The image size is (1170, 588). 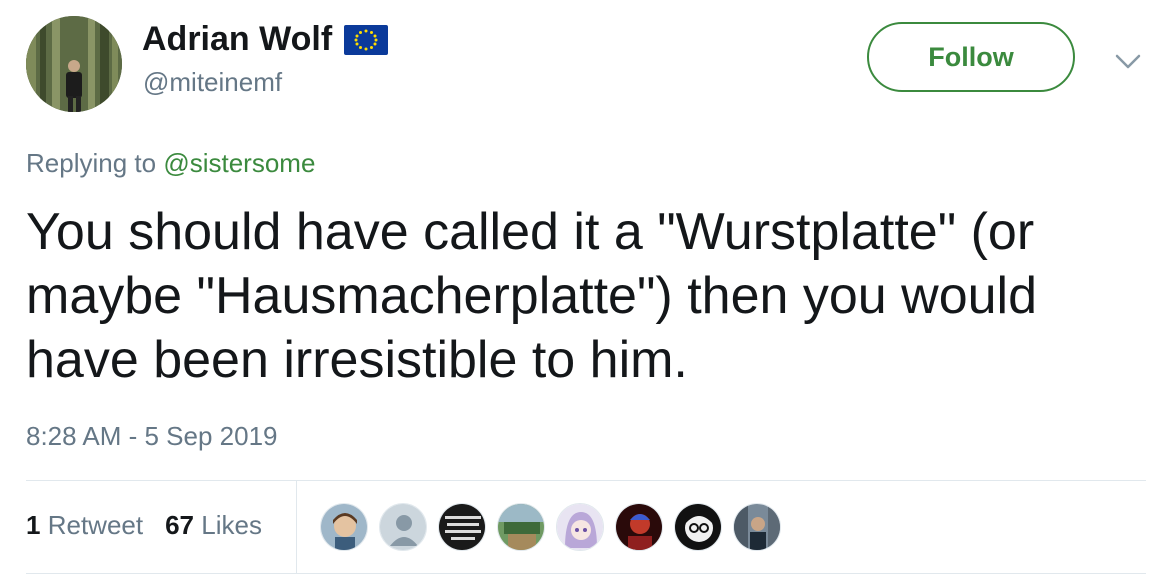 I want to click on likes-stat: 67 Likes, so click(x=213, y=525).